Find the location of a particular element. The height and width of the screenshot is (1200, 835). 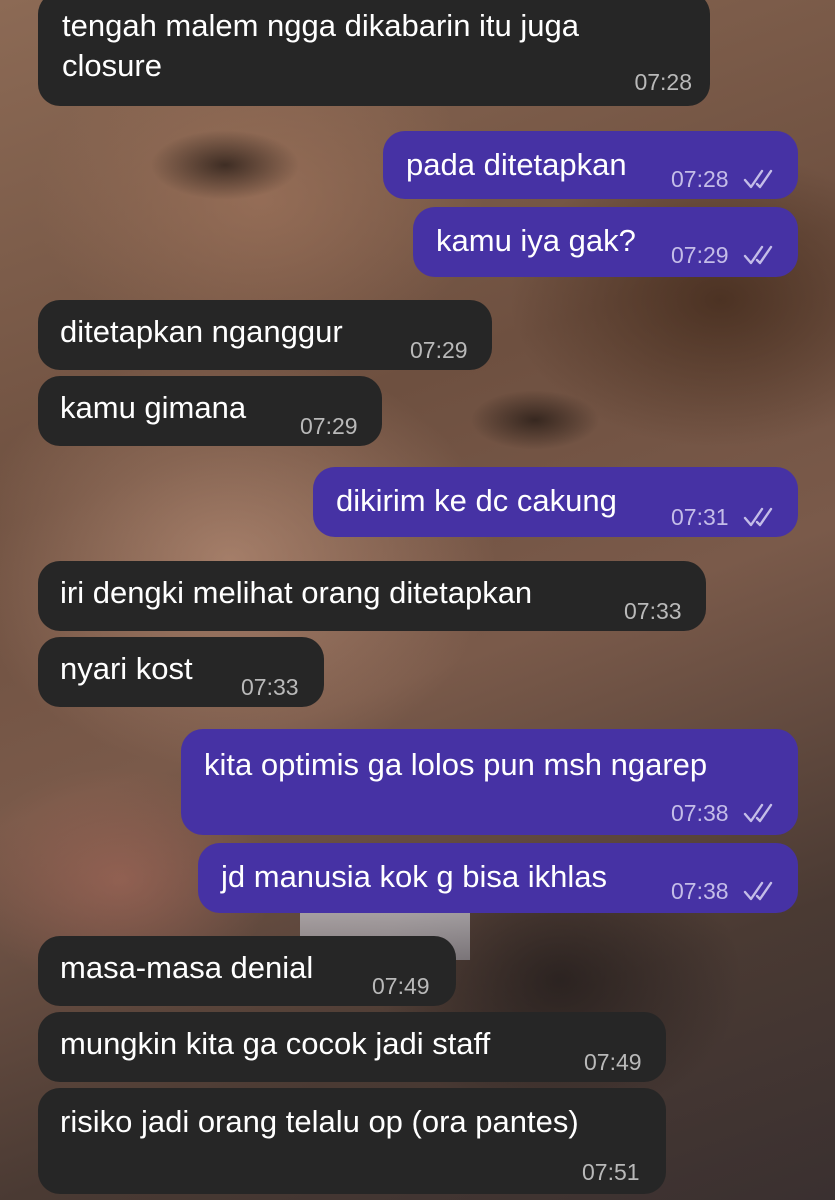

message-text: risiko jadi orang telalu op (ora pantes) is located at coordinates (319, 1121).